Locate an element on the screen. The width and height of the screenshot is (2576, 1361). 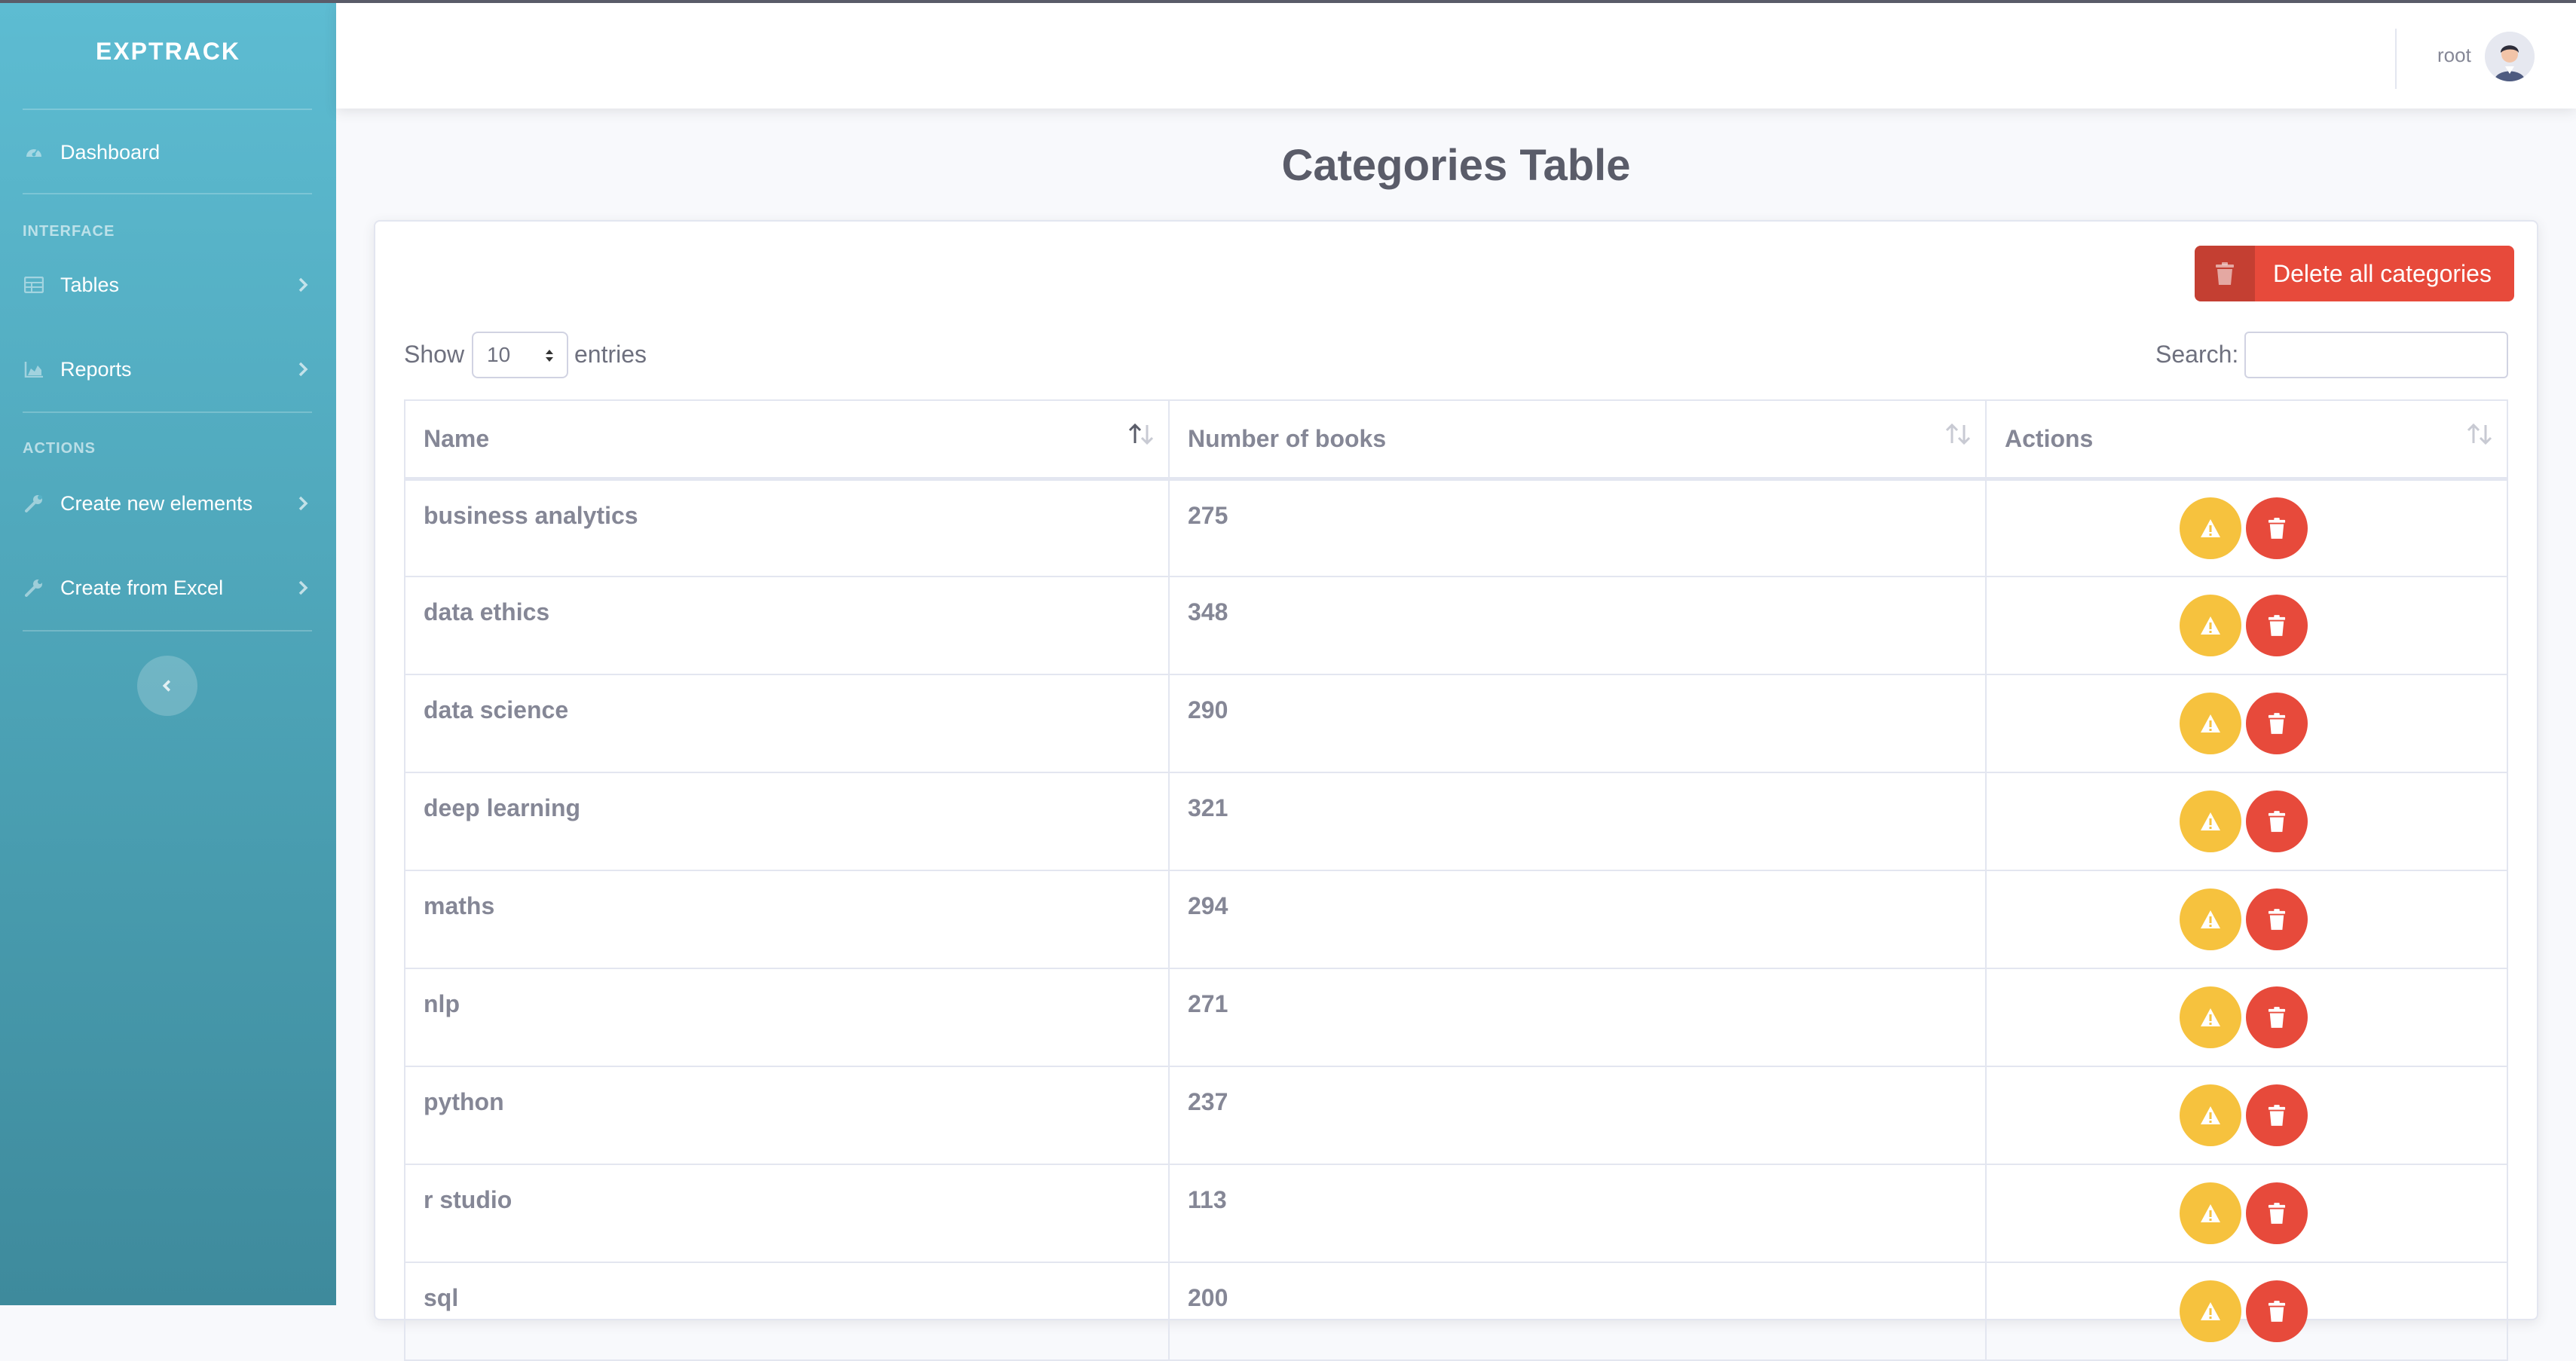
table-row: data science 290 is located at coordinates (1456, 723).